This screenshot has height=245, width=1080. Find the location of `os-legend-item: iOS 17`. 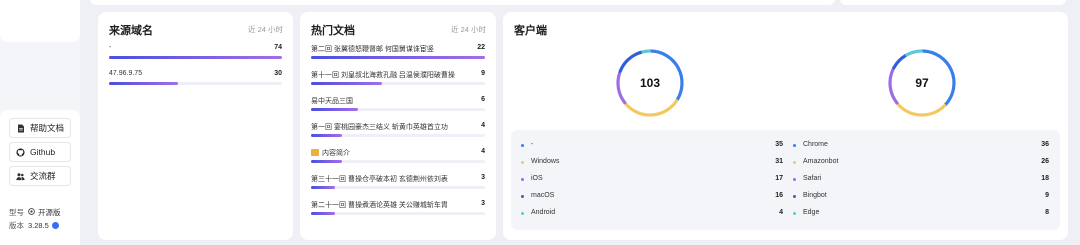

os-legend-item: iOS 17 is located at coordinates (652, 181).